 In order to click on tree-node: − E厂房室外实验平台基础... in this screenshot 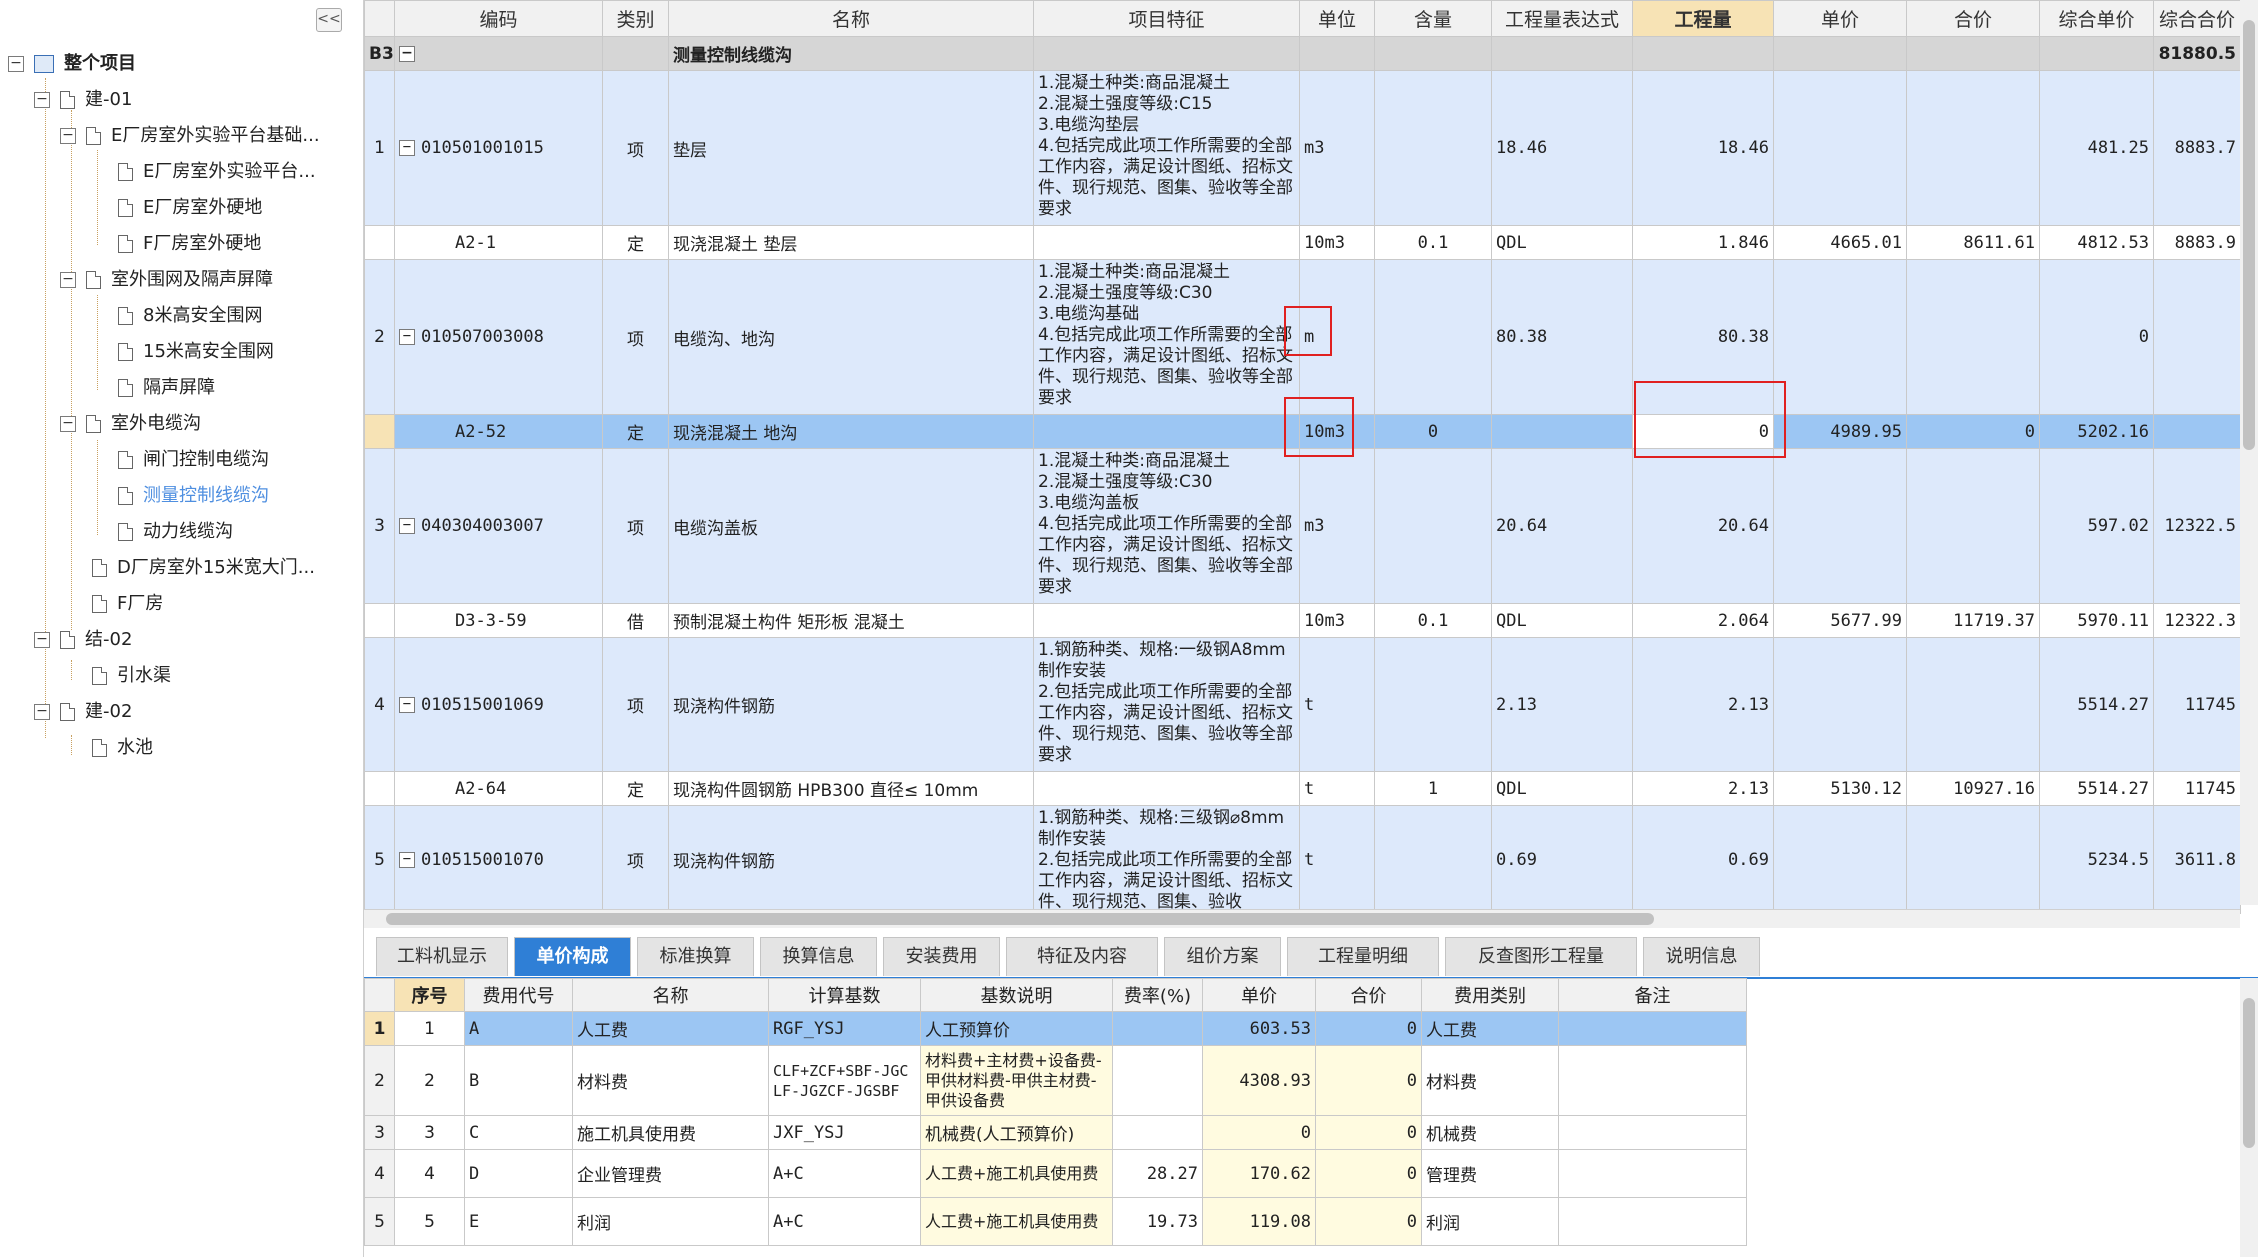, I will do `click(190, 136)`.